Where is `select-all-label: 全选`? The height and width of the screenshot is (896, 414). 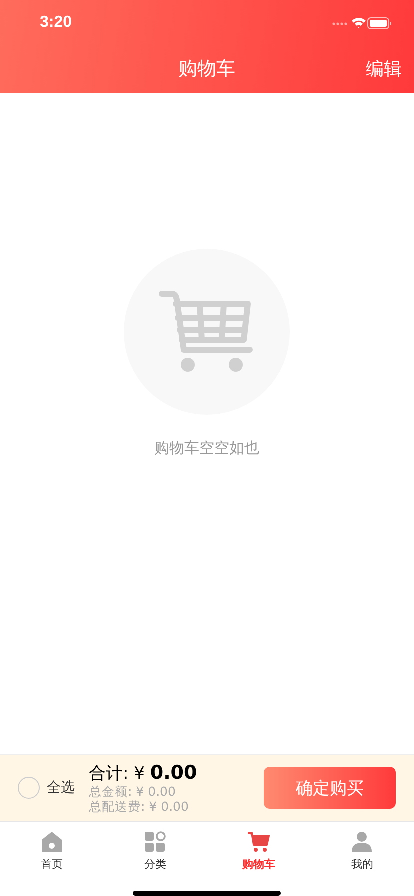 select-all-label: 全选 is located at coordinates (61, 788).